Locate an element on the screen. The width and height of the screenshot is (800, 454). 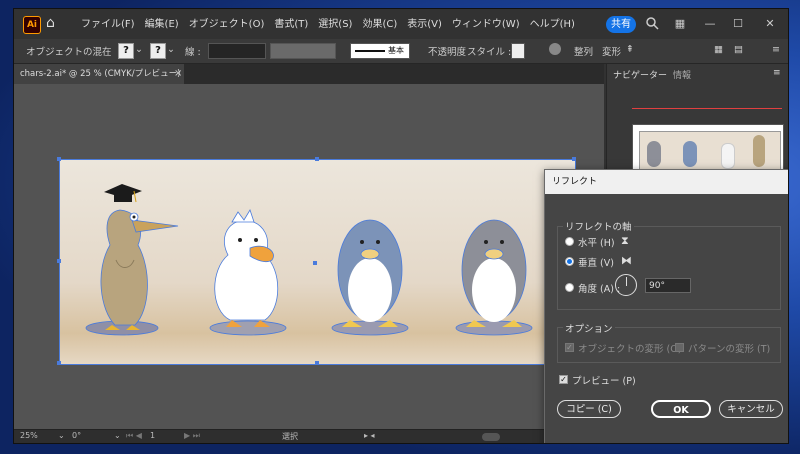
copy-button: コピー (C) is located at coordinates (589, 409).